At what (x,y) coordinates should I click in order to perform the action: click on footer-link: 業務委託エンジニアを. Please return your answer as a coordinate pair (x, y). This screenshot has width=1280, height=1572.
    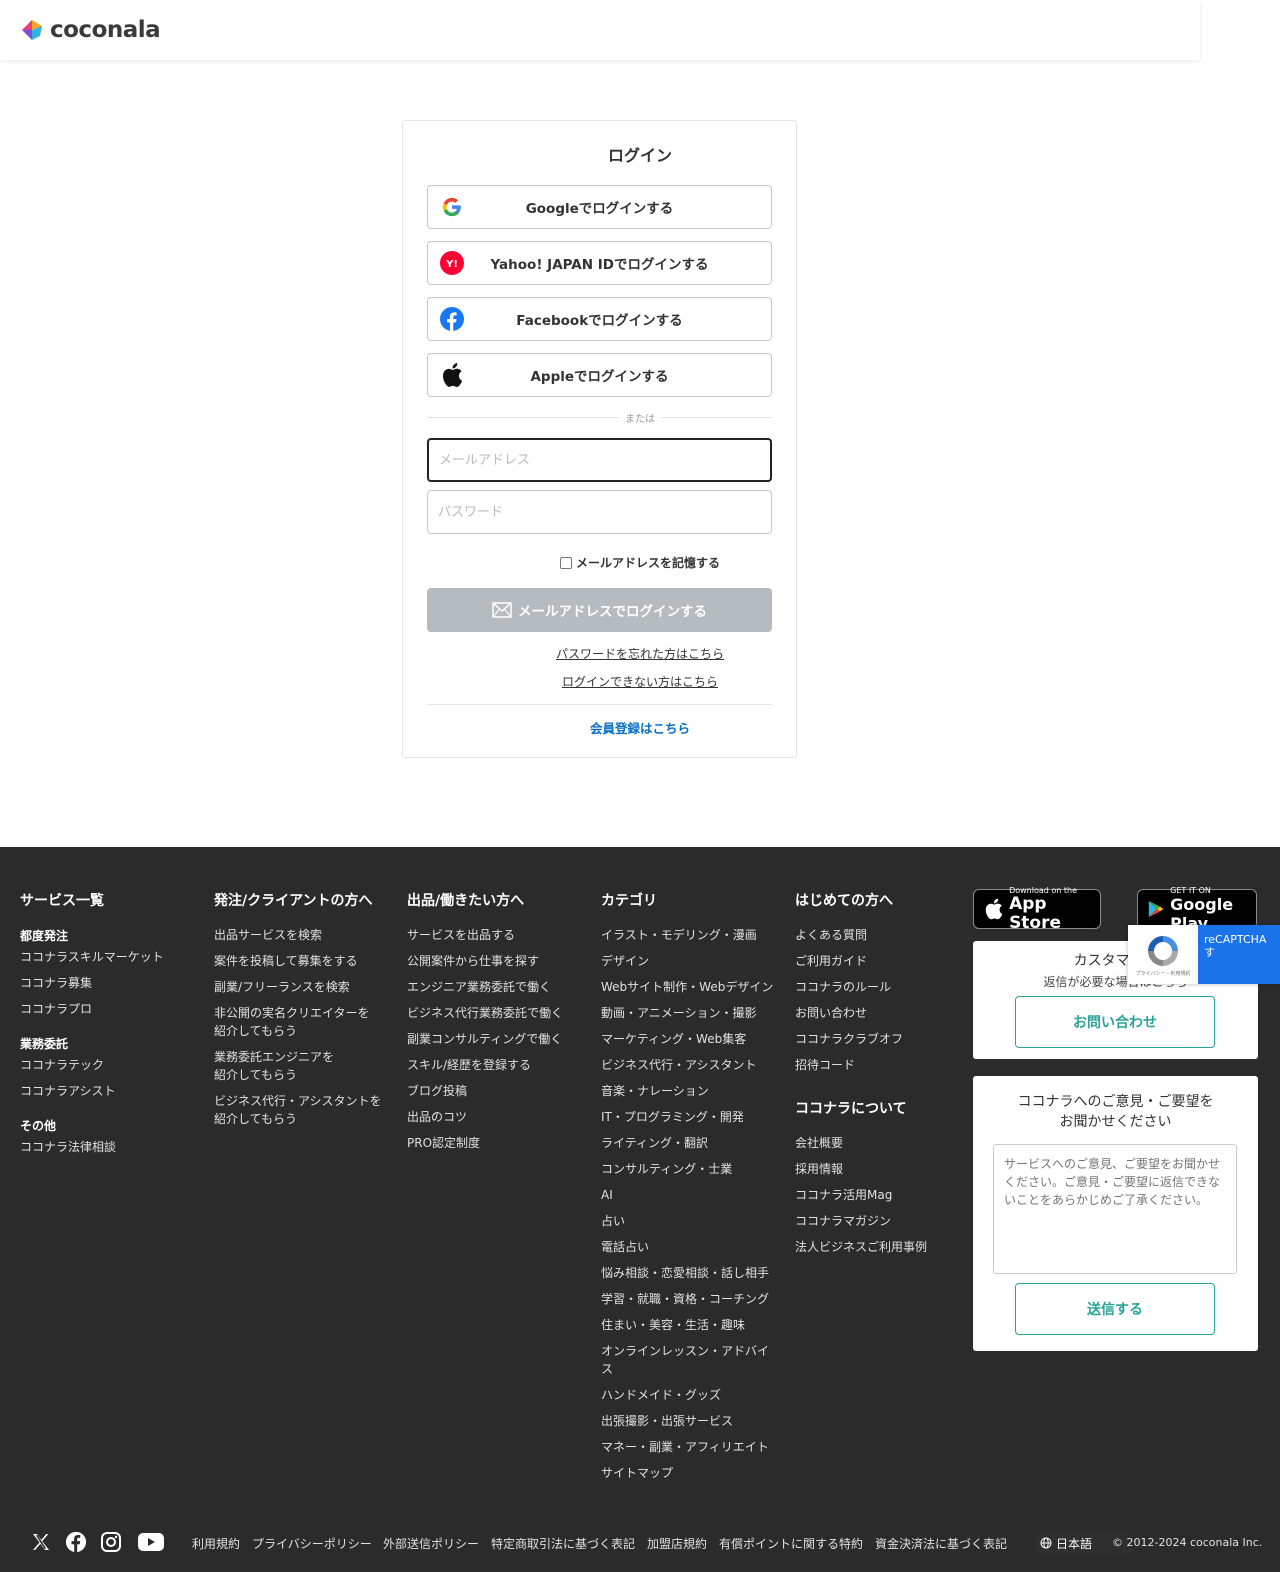
    Looking at the image, I should click on (274, 1057).